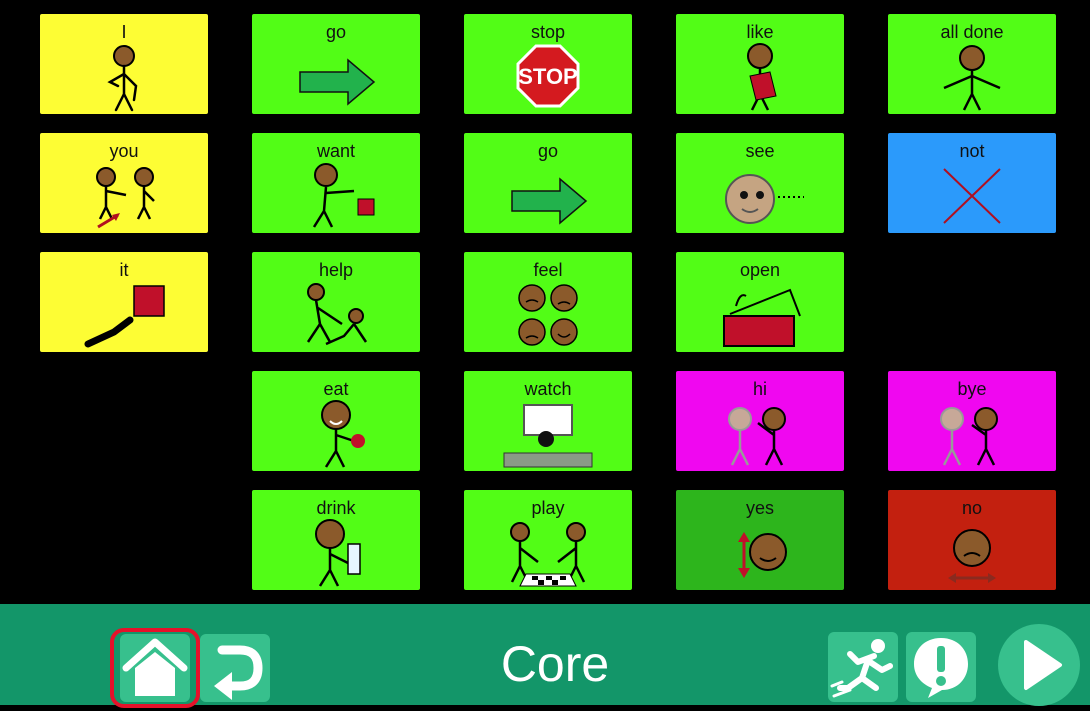 This screenshot has height=711, width=1090. I want to click on return-arrow-icon, so click(238, 672).